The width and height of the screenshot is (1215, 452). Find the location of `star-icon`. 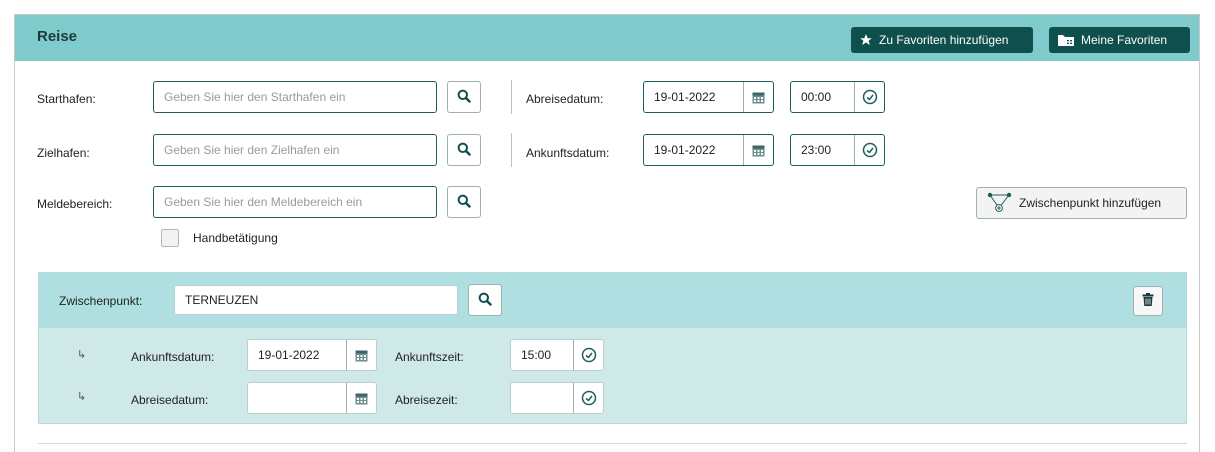

star-icon is located at coordinates (866, 40).